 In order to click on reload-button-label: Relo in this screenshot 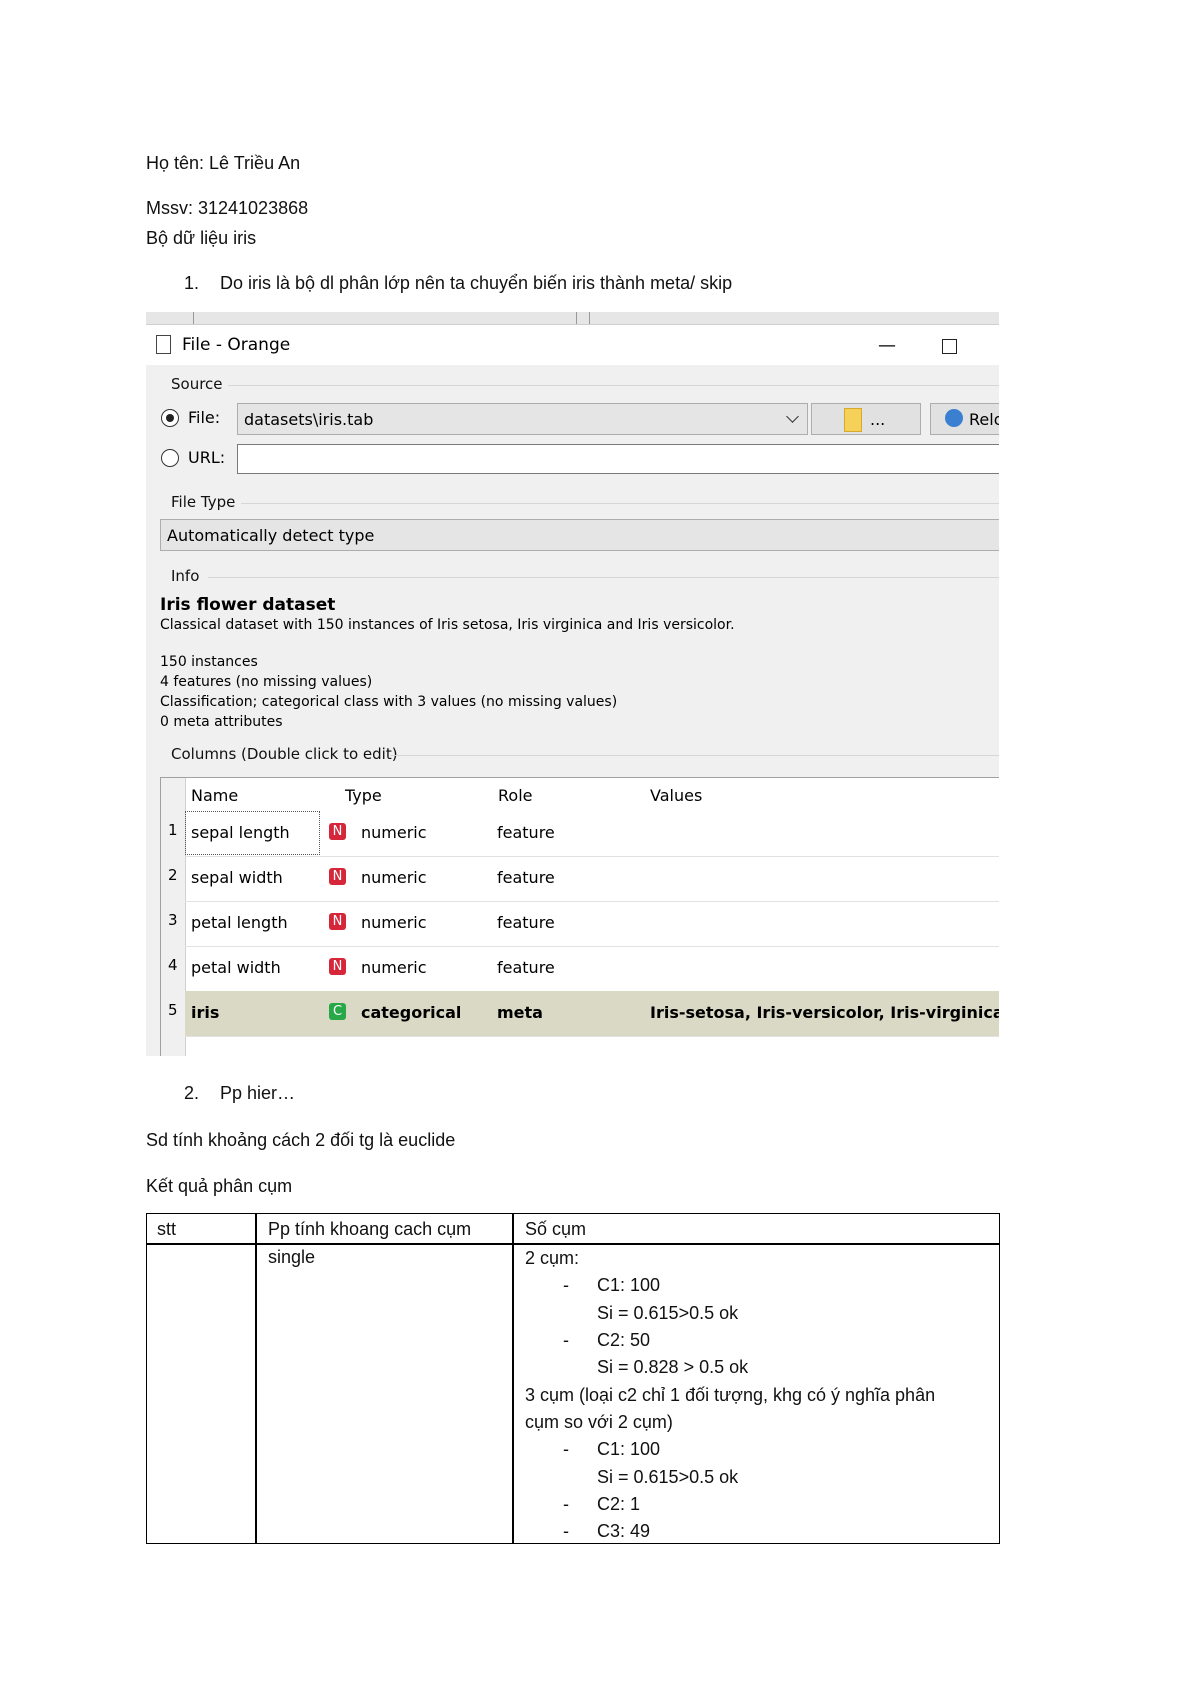, I will do `click(984, 419)`.